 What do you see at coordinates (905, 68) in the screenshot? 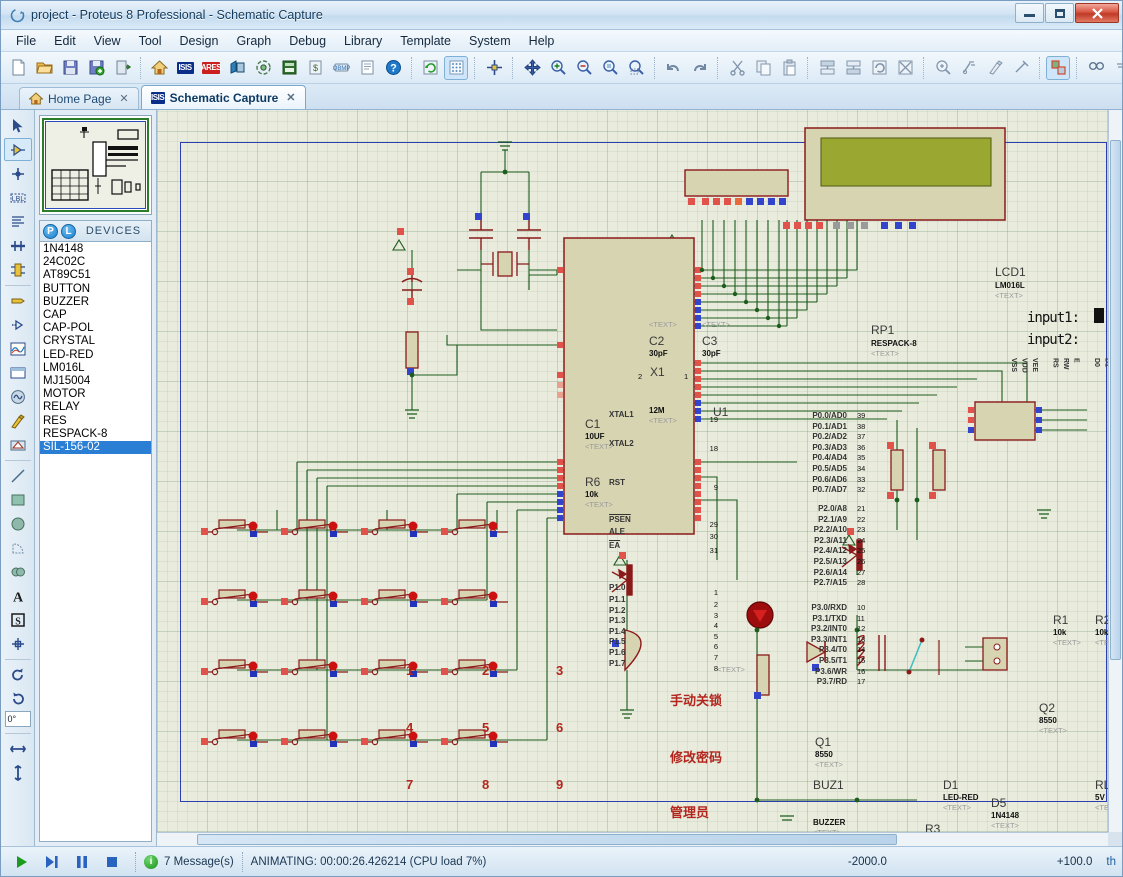
I see `block-delete-icon` at bounding box center [905, 68].